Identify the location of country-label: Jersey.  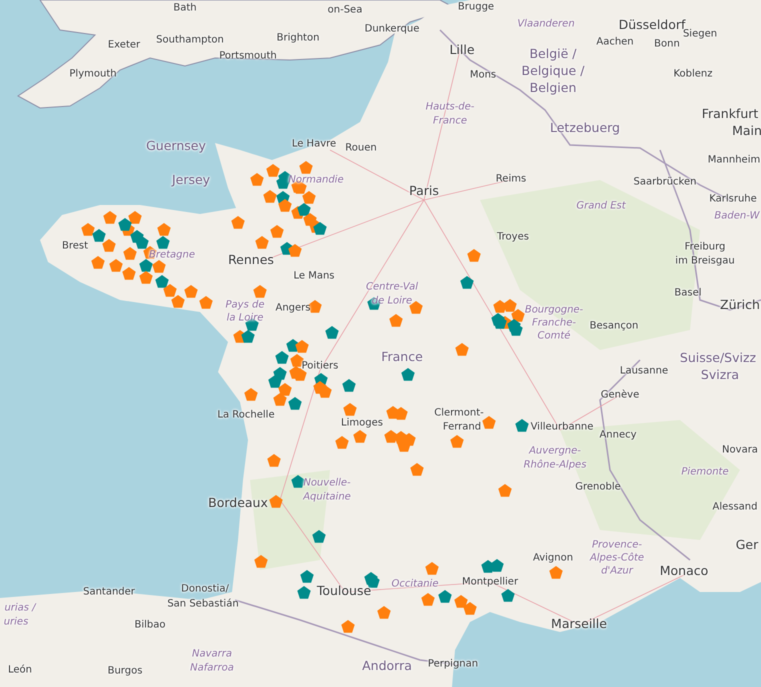
(191, 180).